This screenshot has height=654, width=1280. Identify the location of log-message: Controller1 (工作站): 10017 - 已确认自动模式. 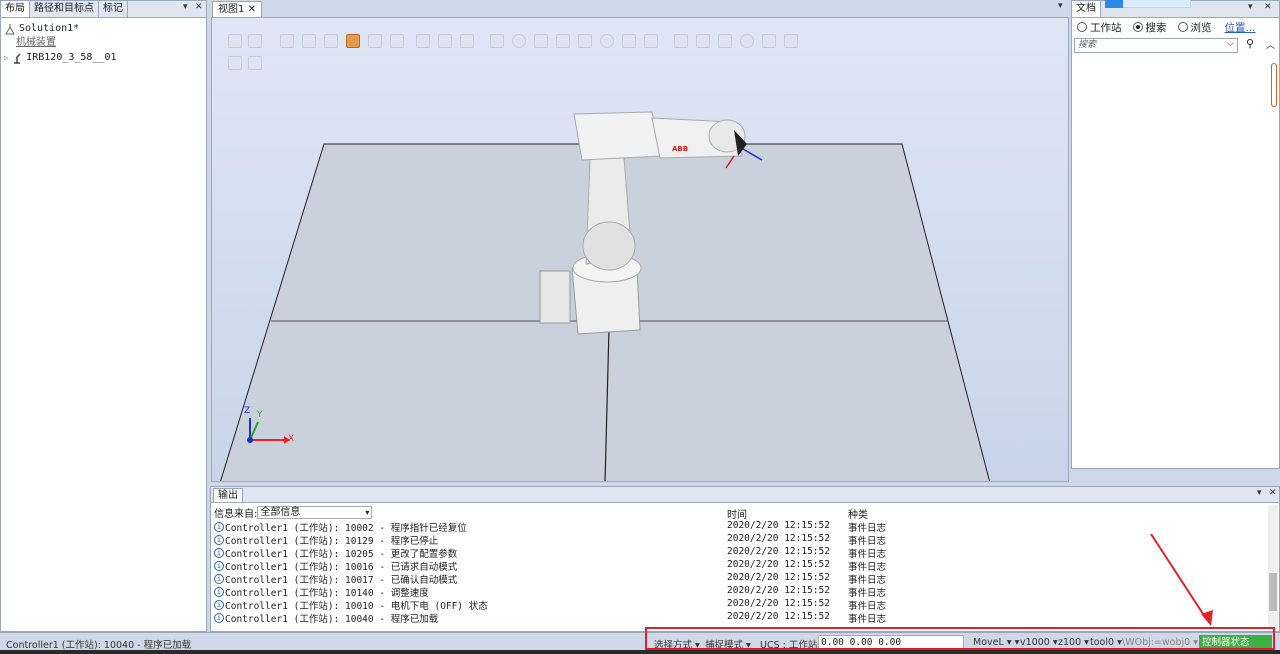
(341, 580).